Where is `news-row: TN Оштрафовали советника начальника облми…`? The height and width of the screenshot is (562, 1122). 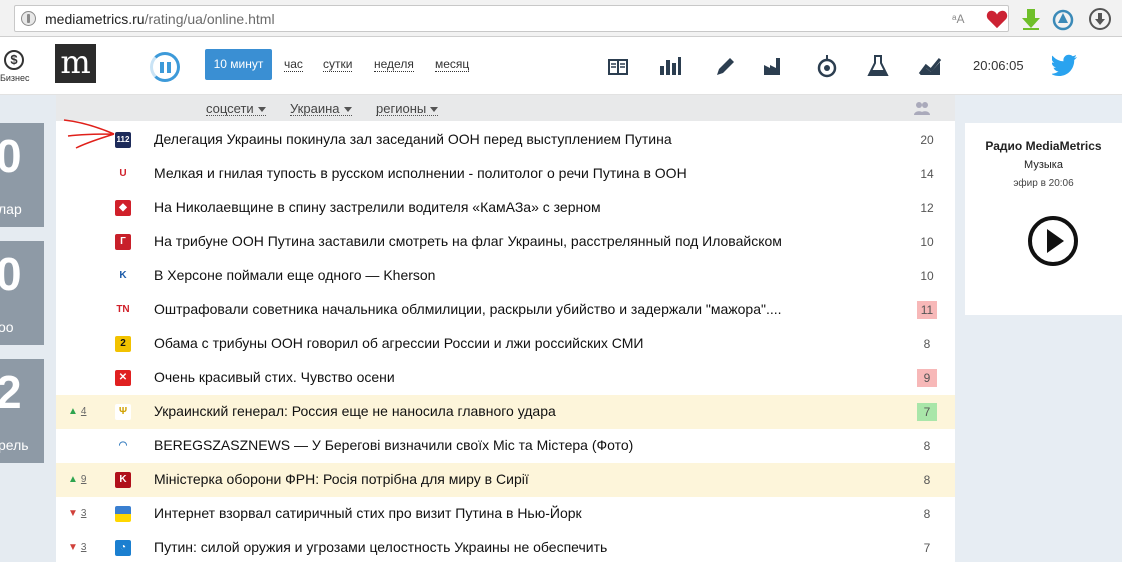
news-row: TN Оштрафовали советника начальника облми… is located at coordinates (505, 310).